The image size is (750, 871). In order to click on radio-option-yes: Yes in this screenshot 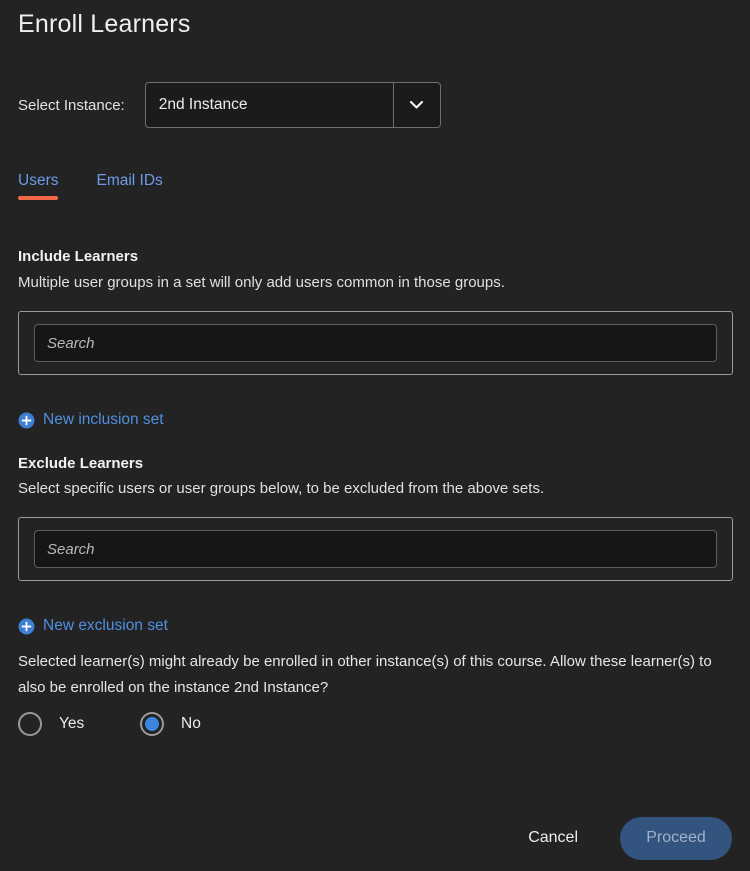, I will do `click(79, 724)`.